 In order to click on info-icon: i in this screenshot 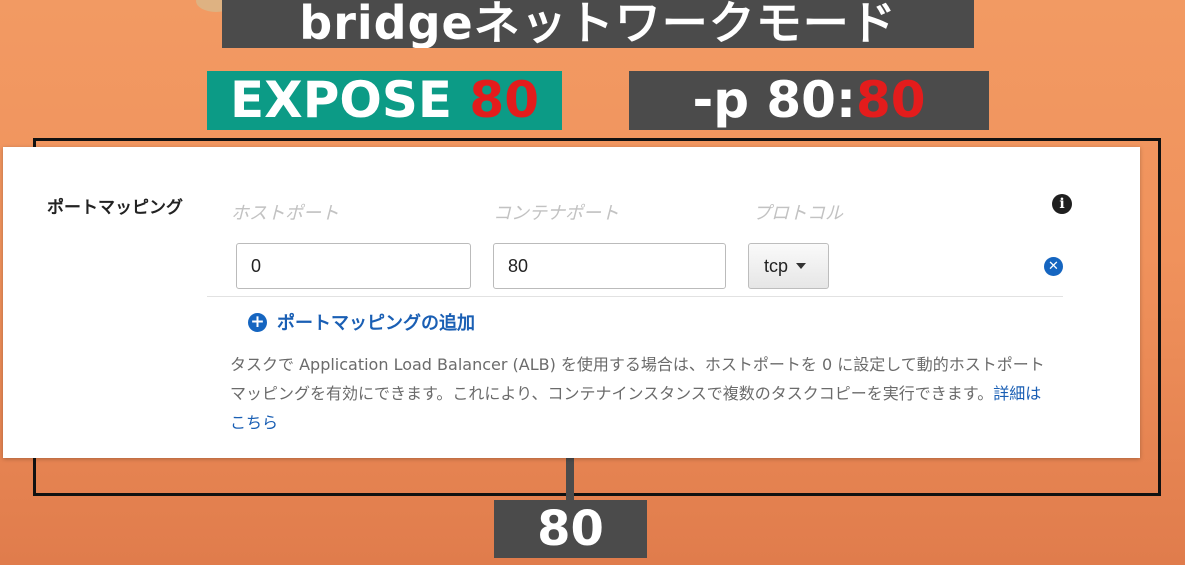, I will do `click(1062, 204)`.